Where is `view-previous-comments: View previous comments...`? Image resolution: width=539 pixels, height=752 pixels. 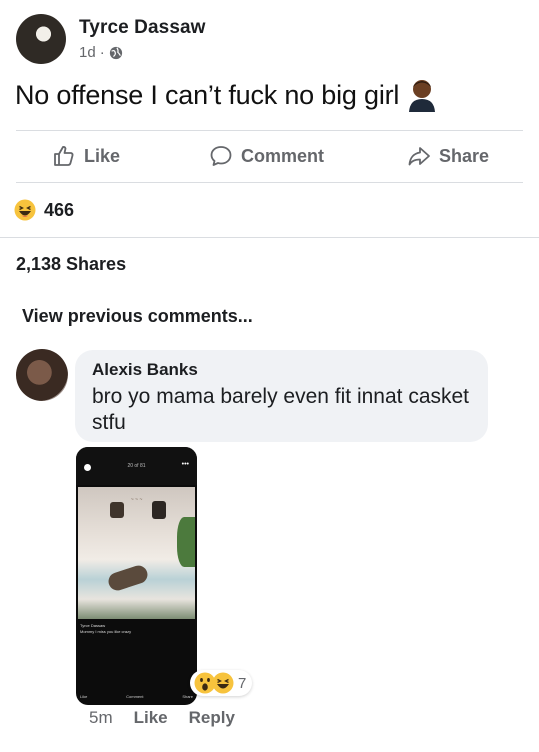
view-previous-comments: View previous comments... is located at coordinates (137, 316).